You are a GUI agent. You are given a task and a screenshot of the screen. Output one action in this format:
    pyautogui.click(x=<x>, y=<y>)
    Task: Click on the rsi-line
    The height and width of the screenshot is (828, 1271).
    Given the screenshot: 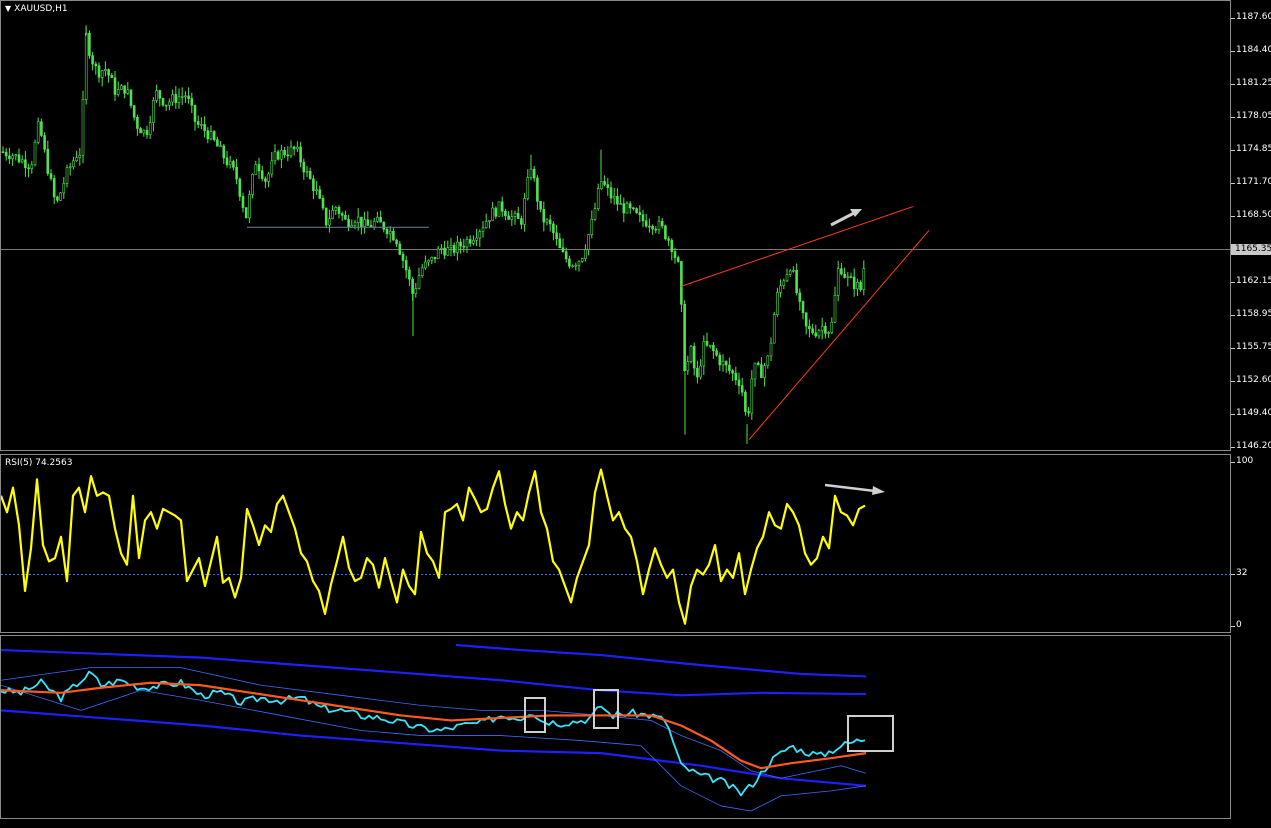 What is the action you would take?
    pyautogui.click(x=433, y=546)
    